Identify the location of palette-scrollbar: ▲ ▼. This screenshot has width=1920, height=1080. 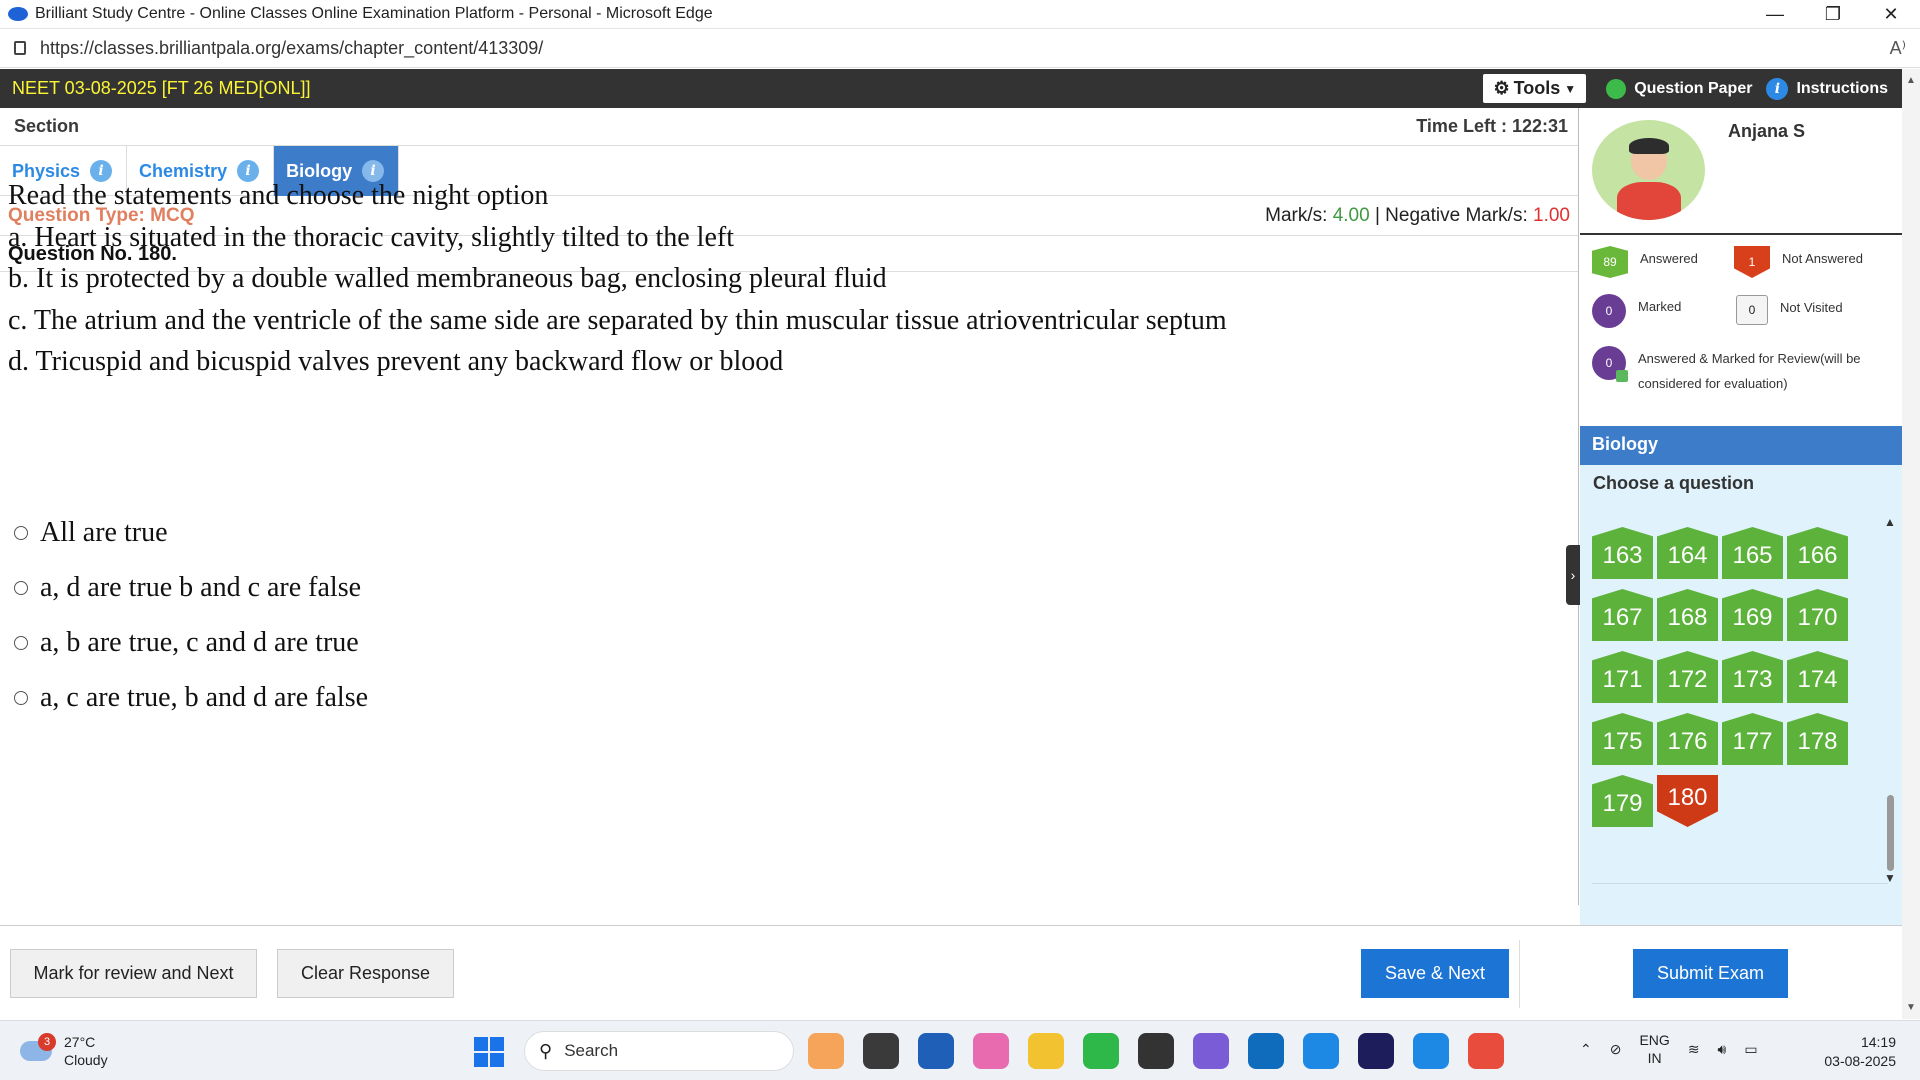
(1890, 700).